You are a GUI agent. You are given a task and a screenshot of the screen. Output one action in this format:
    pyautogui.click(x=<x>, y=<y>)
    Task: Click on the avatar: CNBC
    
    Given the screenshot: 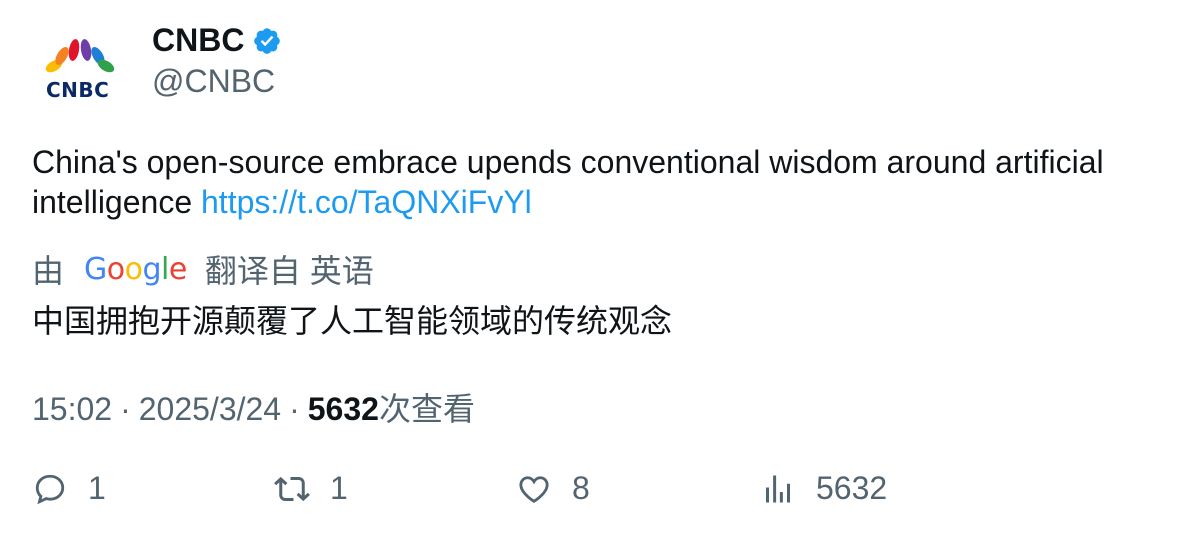 What is the action you would take?
    pyautogui.click(x=80, y=70)
    